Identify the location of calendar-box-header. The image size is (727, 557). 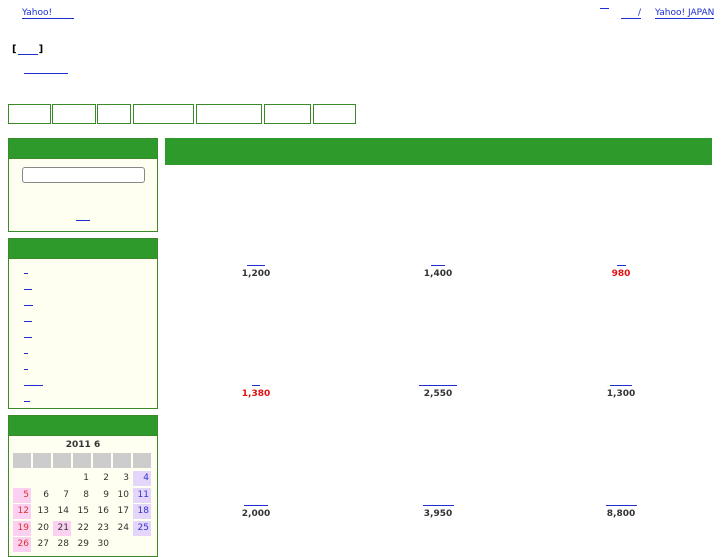
(83, 426).